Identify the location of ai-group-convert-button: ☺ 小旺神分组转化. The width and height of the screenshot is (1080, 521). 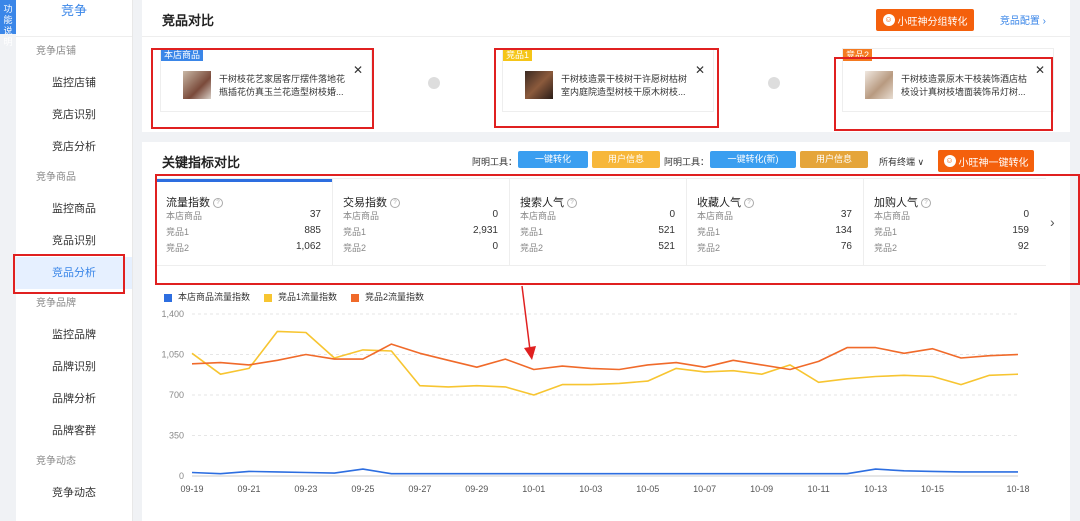
(925, 20).